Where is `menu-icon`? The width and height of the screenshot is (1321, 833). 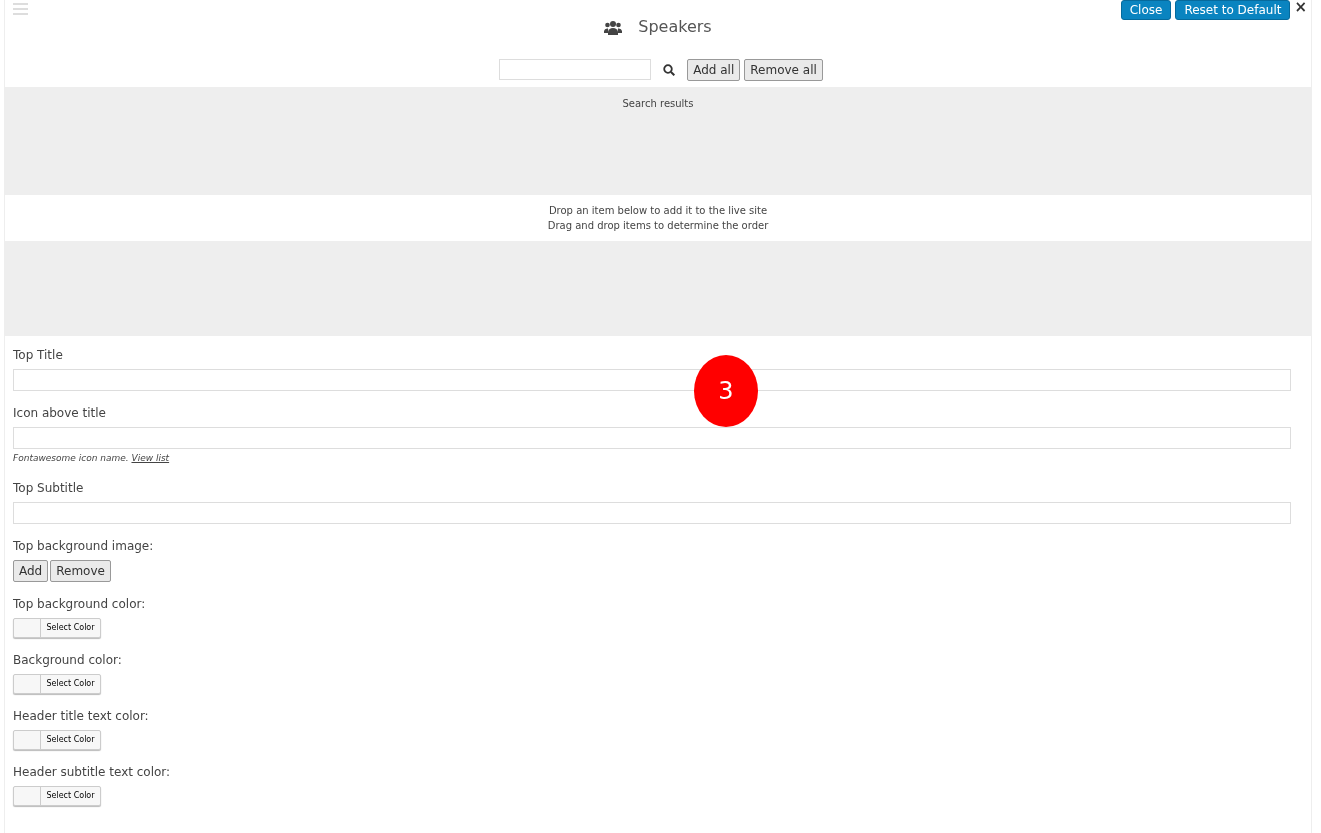 menu-icon is located at coordinates (20, 9).